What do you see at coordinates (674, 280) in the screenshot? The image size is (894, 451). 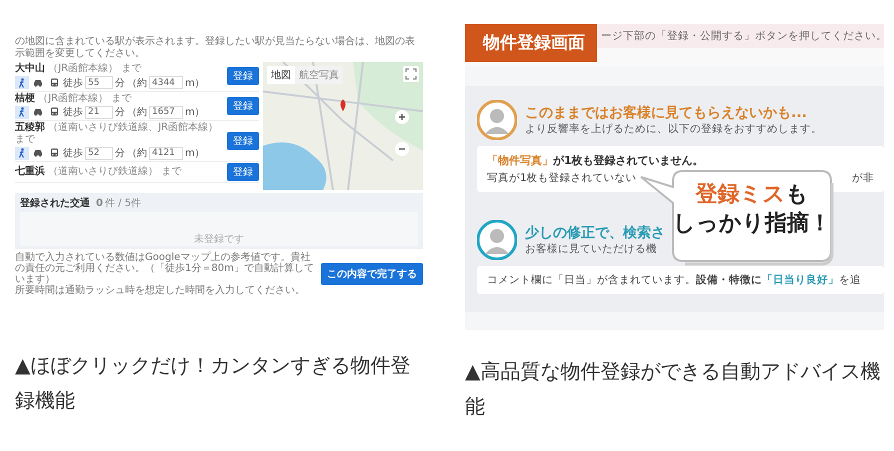 I see `card-text: コメント欄に「日当」が含まれています。設備・特徴に「日当り良好」を追` at bounding box center [674, 280].